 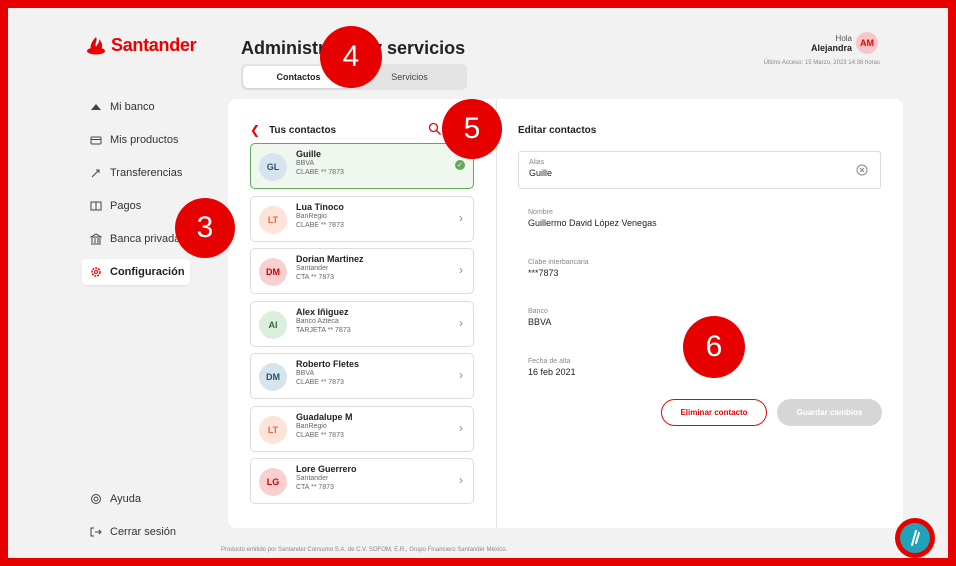 What do you see at coordinates (496, 313) in the screenshot?
I see `panel-divider` at bounding box center [496, 313].